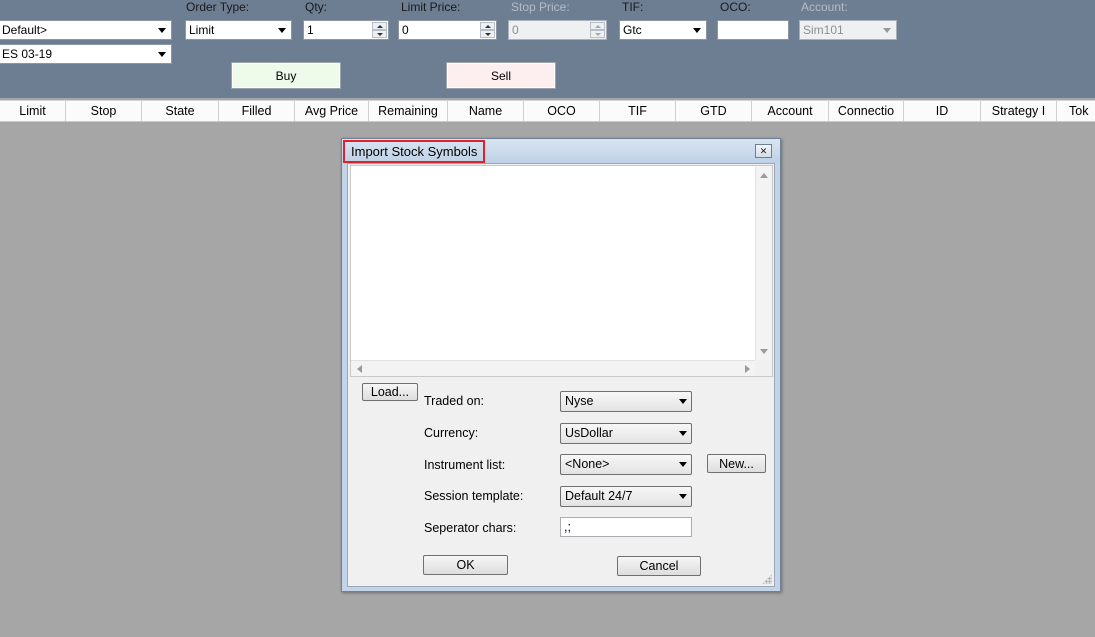 This screenshot has height=637, width=1095. What do you see at coordinates (202, 30) in the screenshot?
I see `order-type-value: Limit` at bounding box center [202, 30].